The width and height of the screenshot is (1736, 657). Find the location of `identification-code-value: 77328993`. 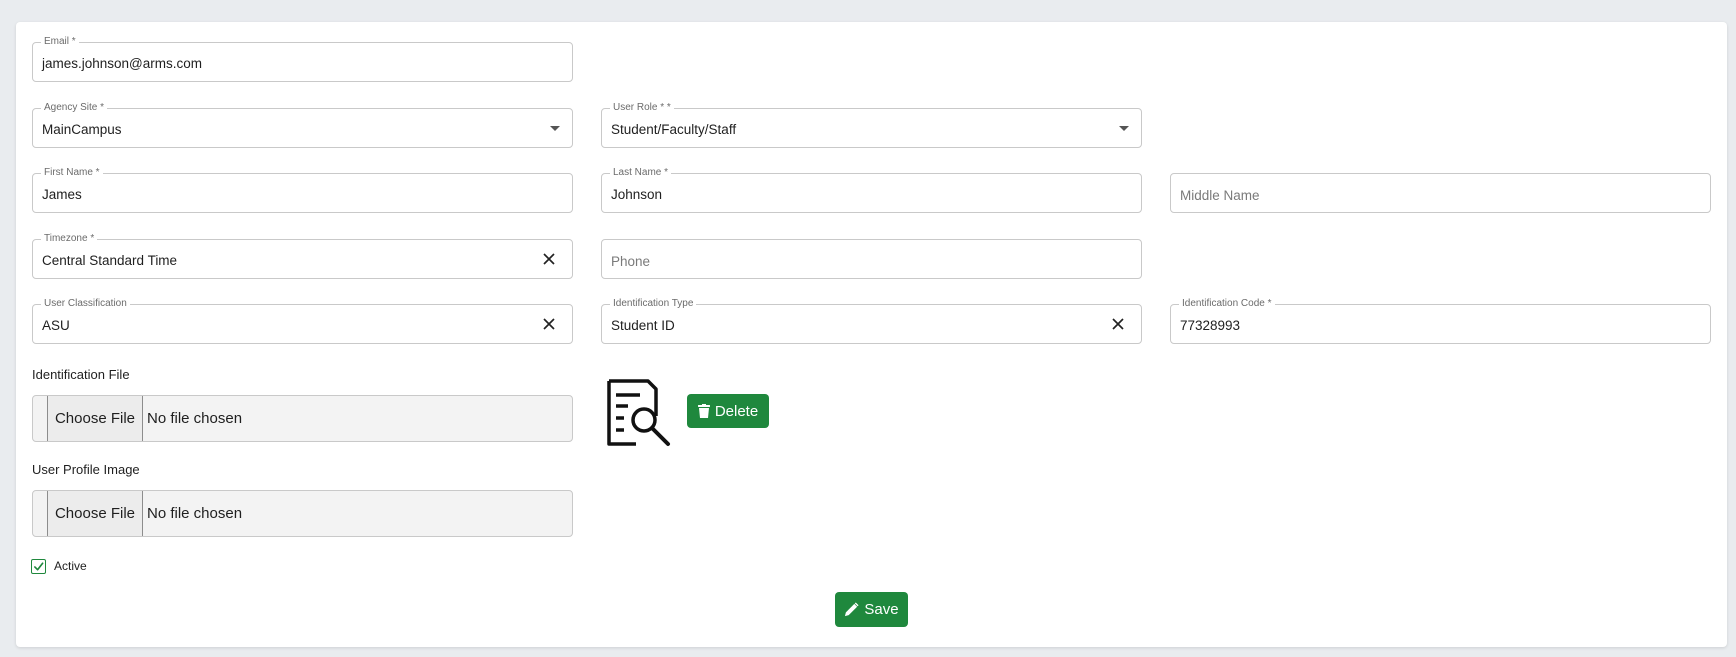

identification-code-value: 77328993 is located at coordinates (1210, 325).